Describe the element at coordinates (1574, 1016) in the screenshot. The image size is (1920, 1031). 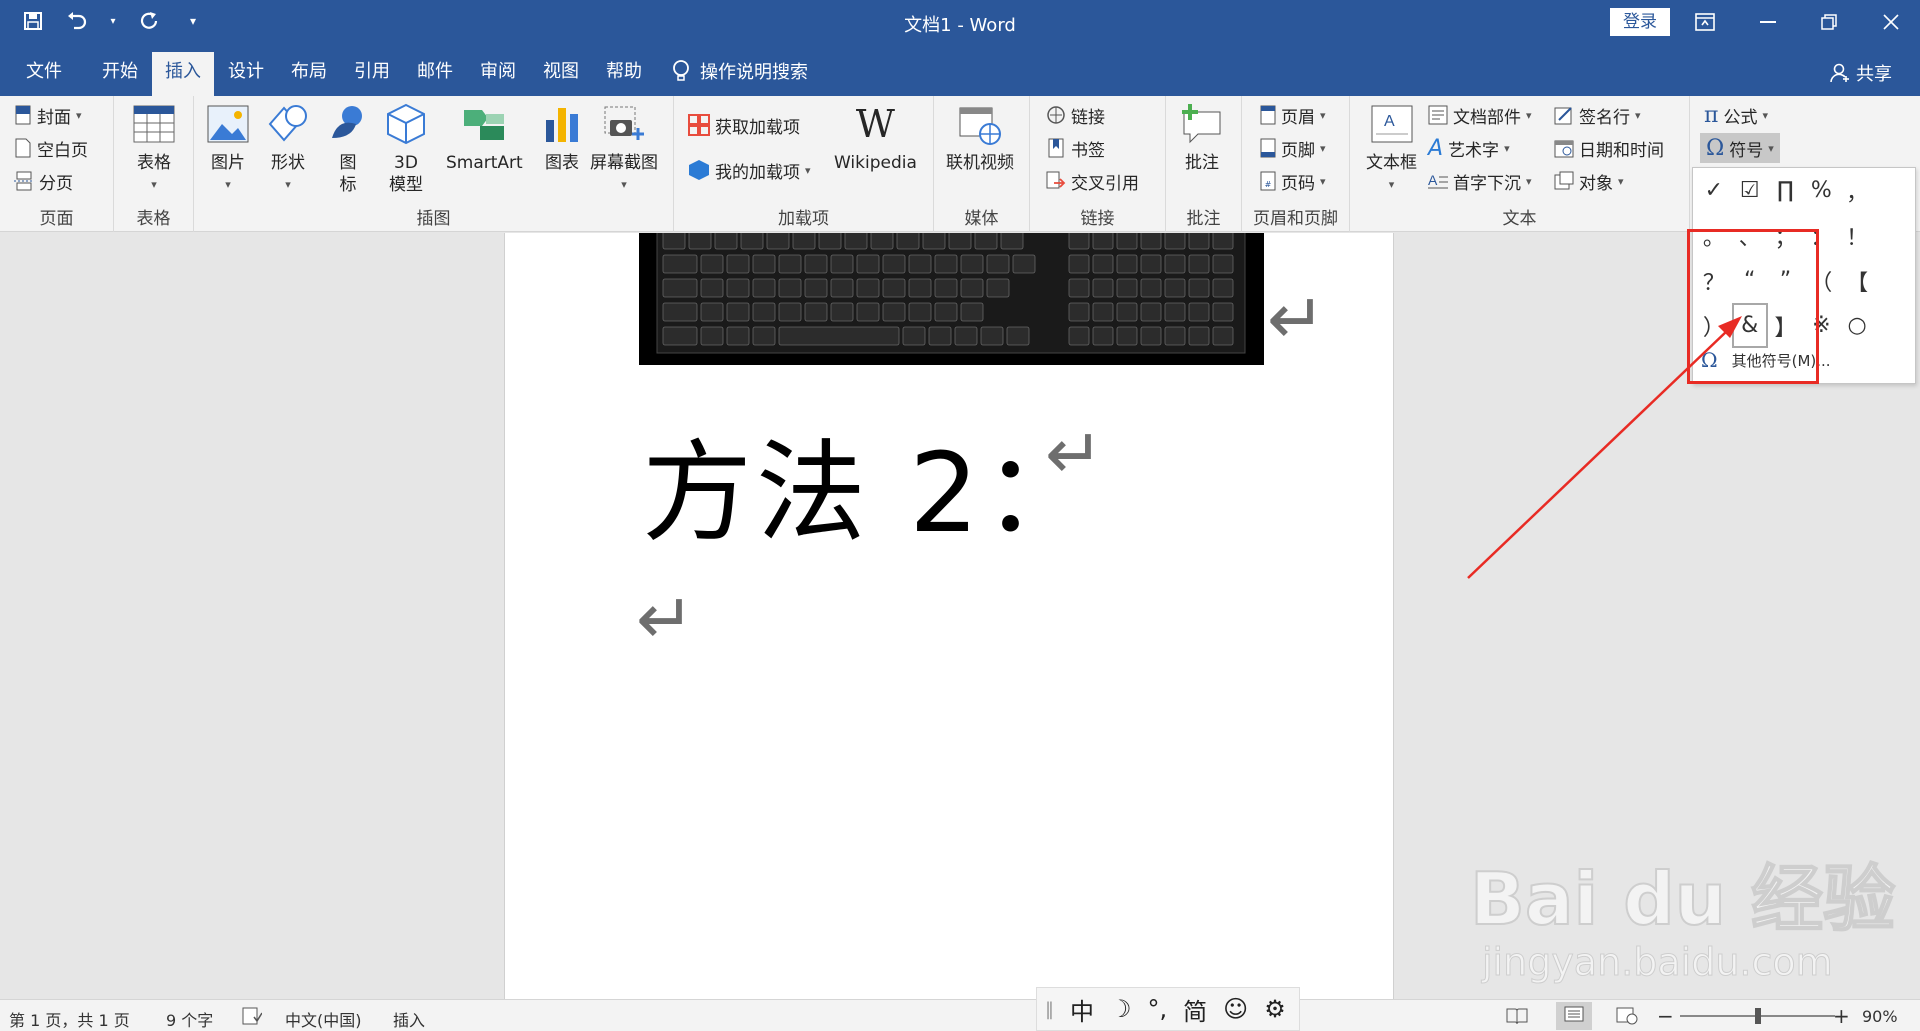
I see `print-layout-icon` at that location.